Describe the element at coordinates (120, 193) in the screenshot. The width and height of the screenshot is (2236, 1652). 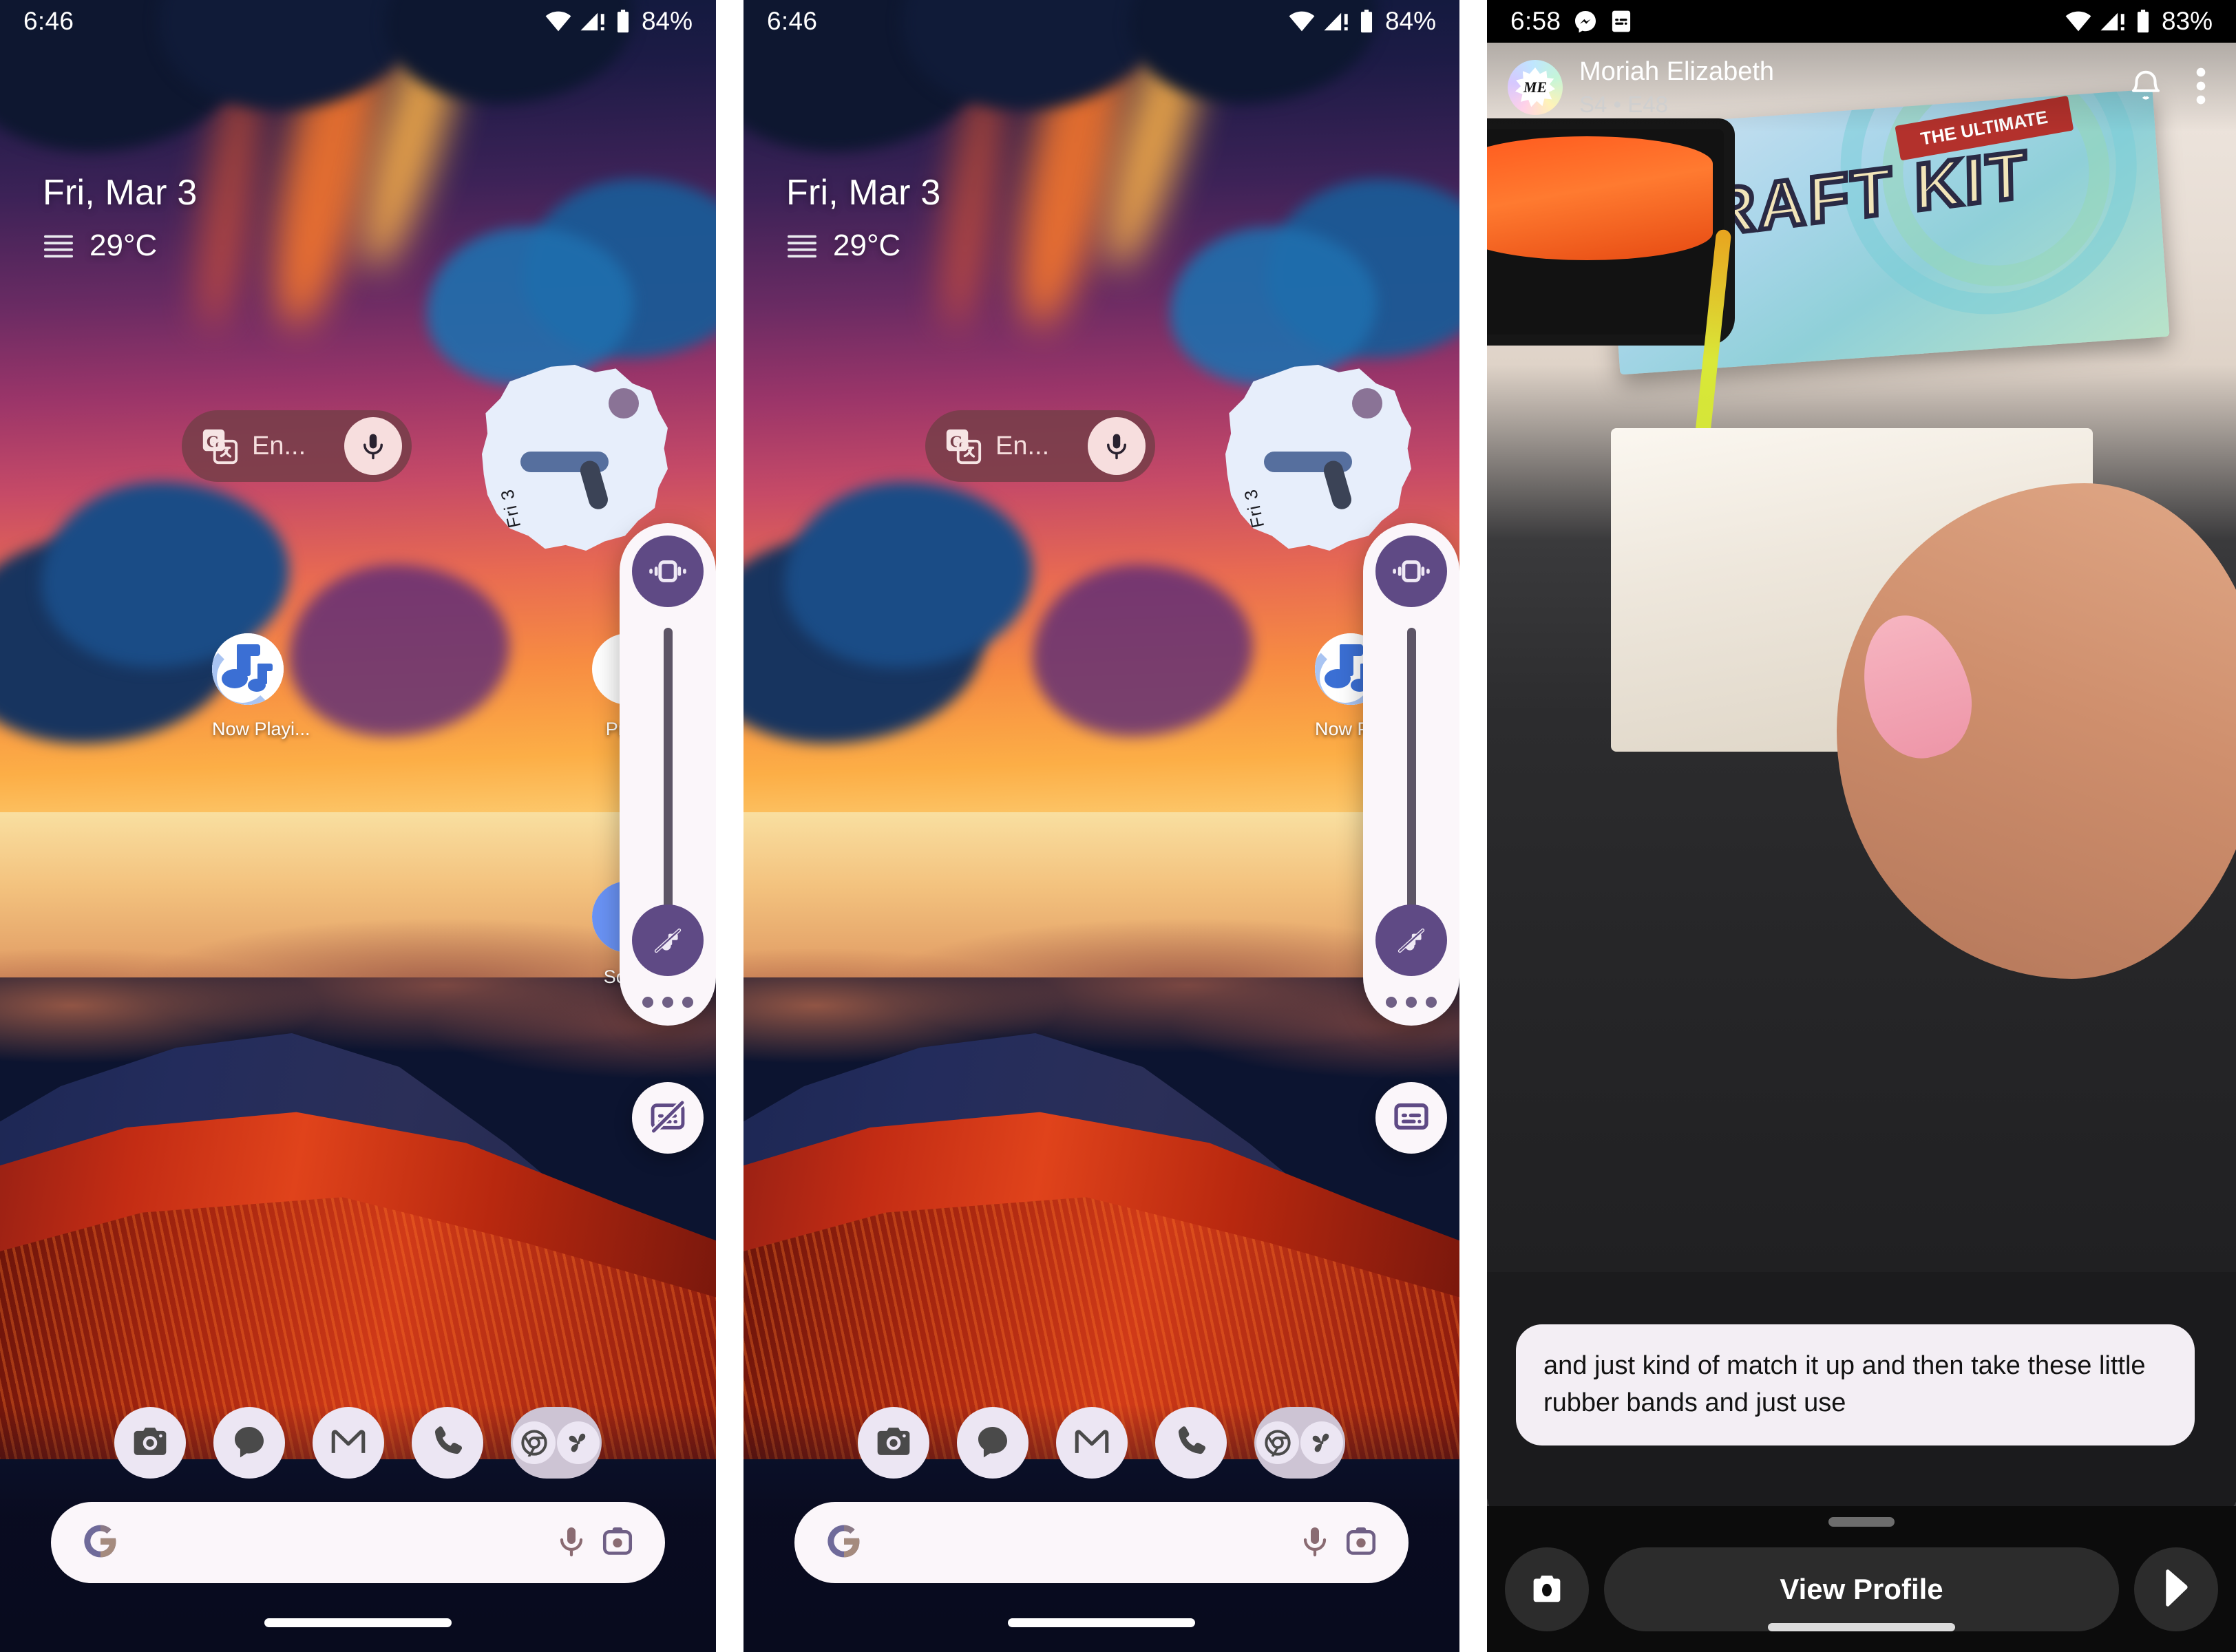
I see `date-label: Fri, Mar 3` at that location.